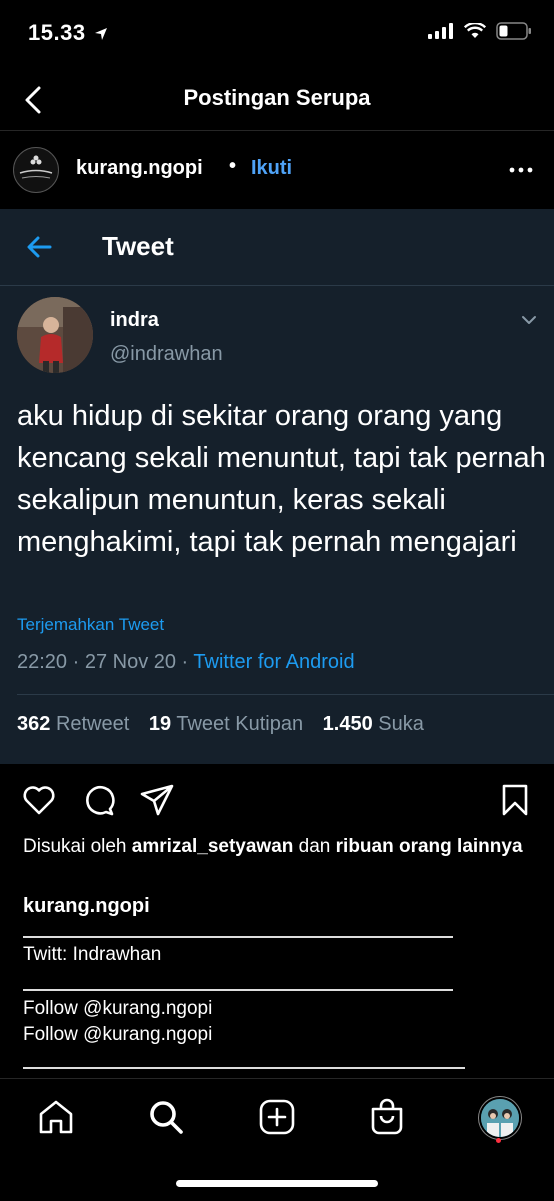 The height and width of the screenshot is (1201, 554). Describe the element at coordinates (401, 724) in the screenshot. I see `like-label: Suka` at that location.